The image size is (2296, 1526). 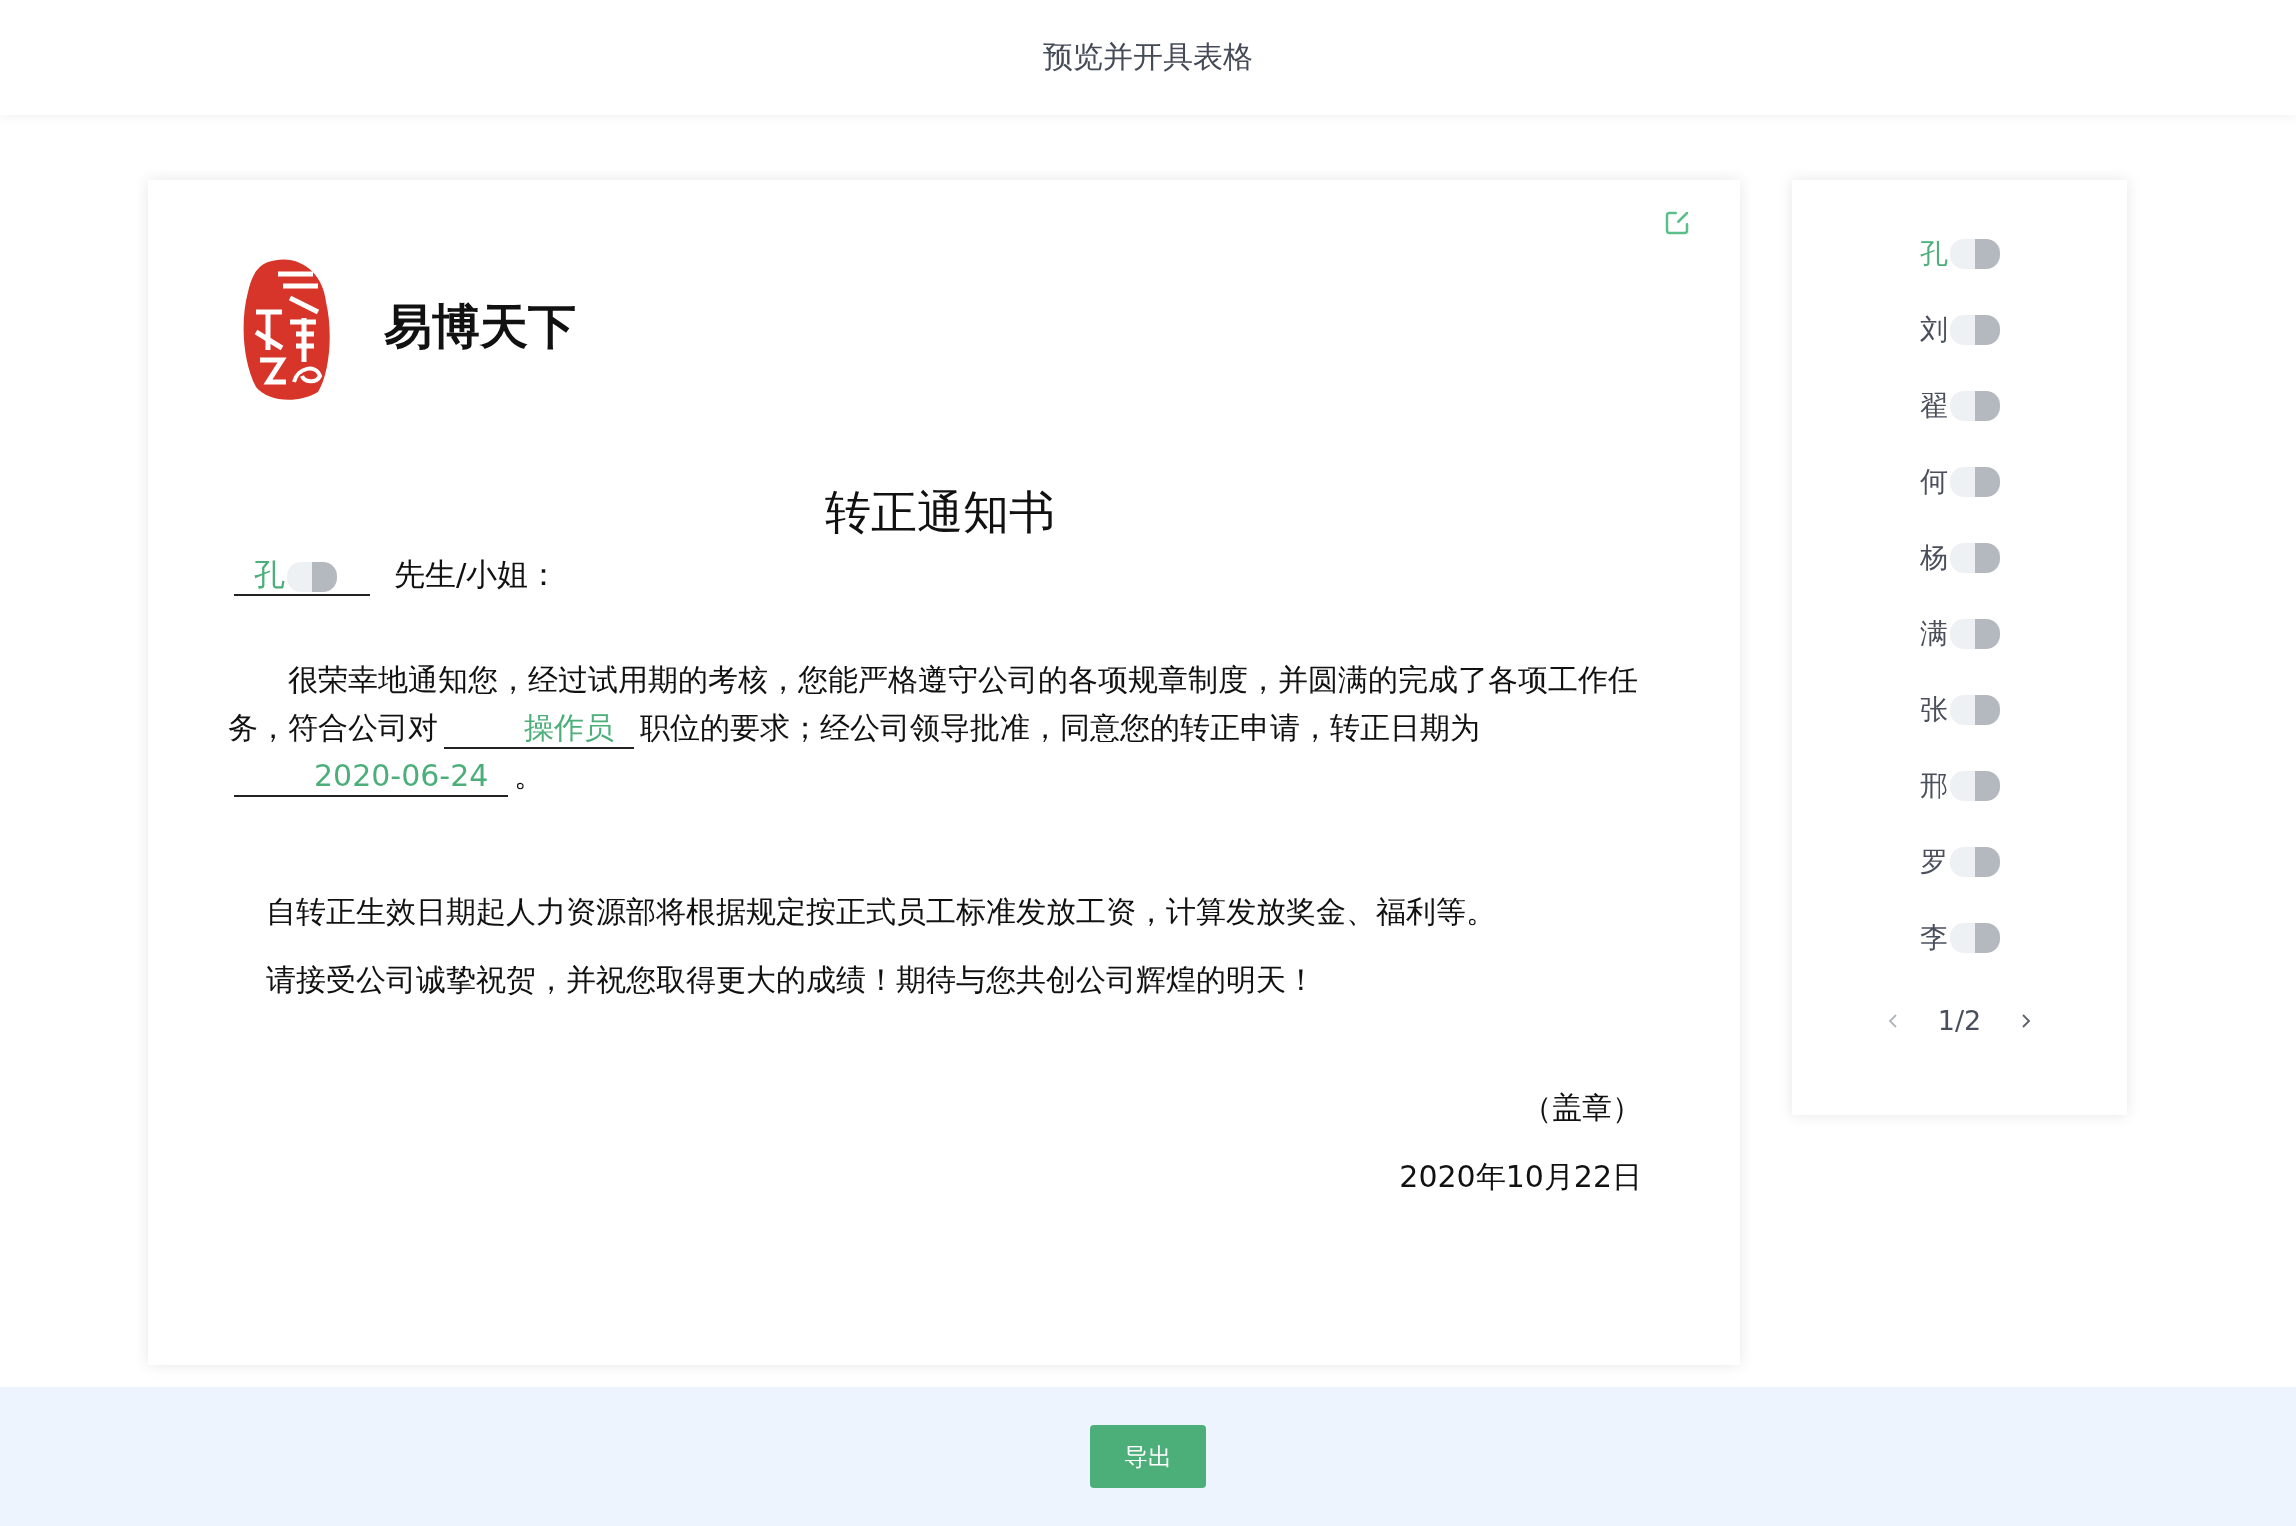 What do you see at coordinates (1582, 1108) in the screenshot?
I see `seal-text: （盖章）` at bounding box center [1582, 1108].